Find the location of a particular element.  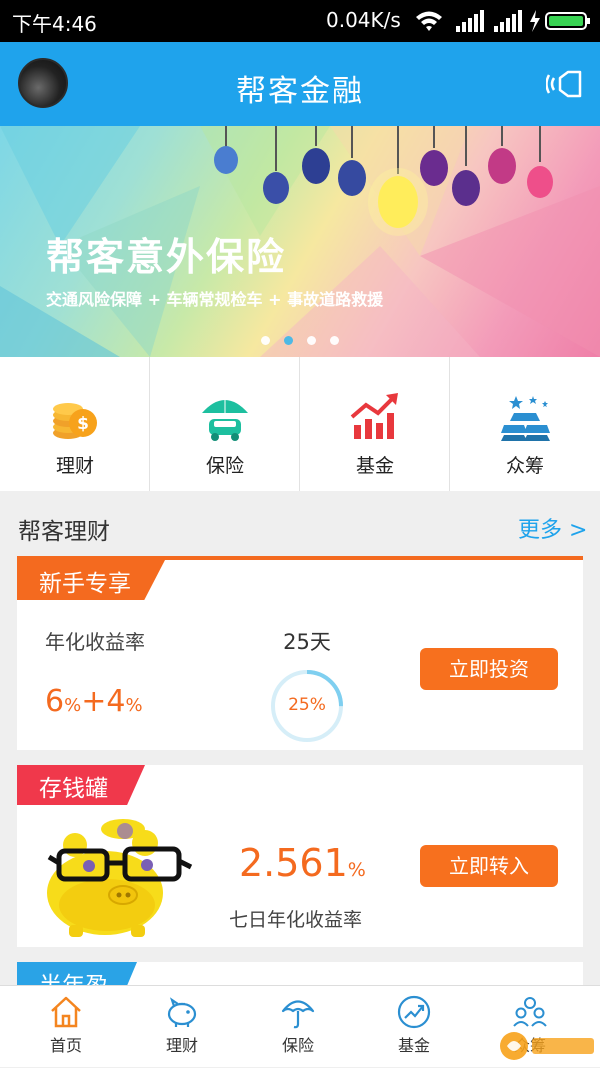

duration-value: 25天 is located at coordinates (307, 642).